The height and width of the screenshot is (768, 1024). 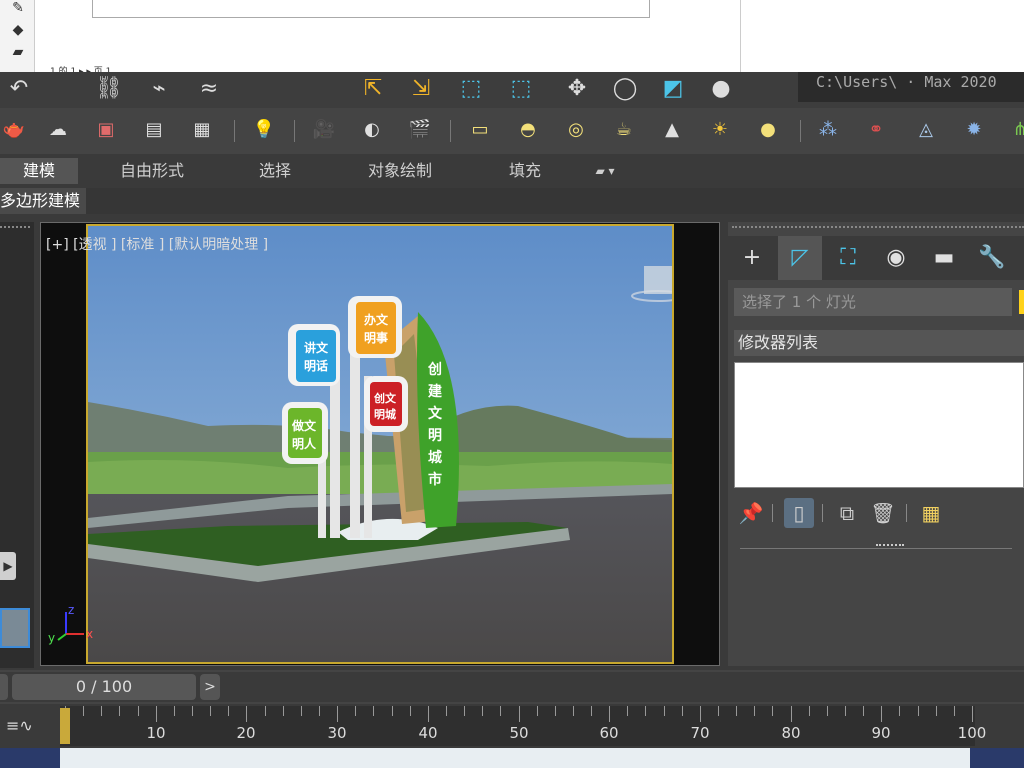 I want to click on document-page, so click(x=371, y=9).